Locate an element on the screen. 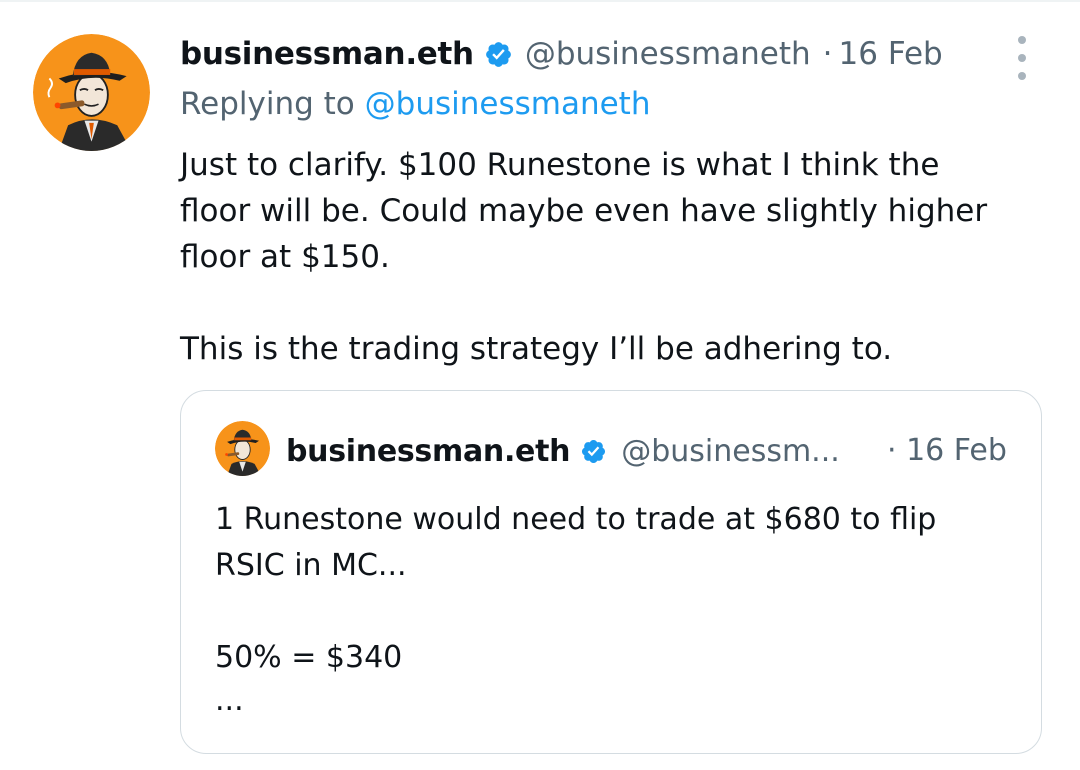 The height and width of the screenshot is (770, 1080). replying-prefix: Replying to is located at coordinates (267, 104).